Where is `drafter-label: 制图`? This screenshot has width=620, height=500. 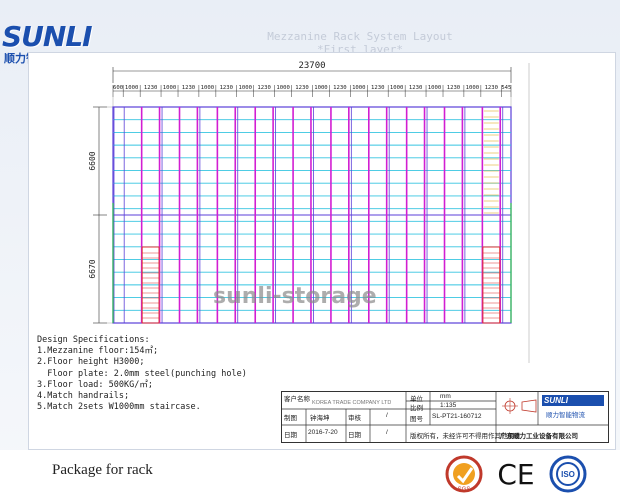 drafter-label: 制图 is located at coordinates (290, 418).